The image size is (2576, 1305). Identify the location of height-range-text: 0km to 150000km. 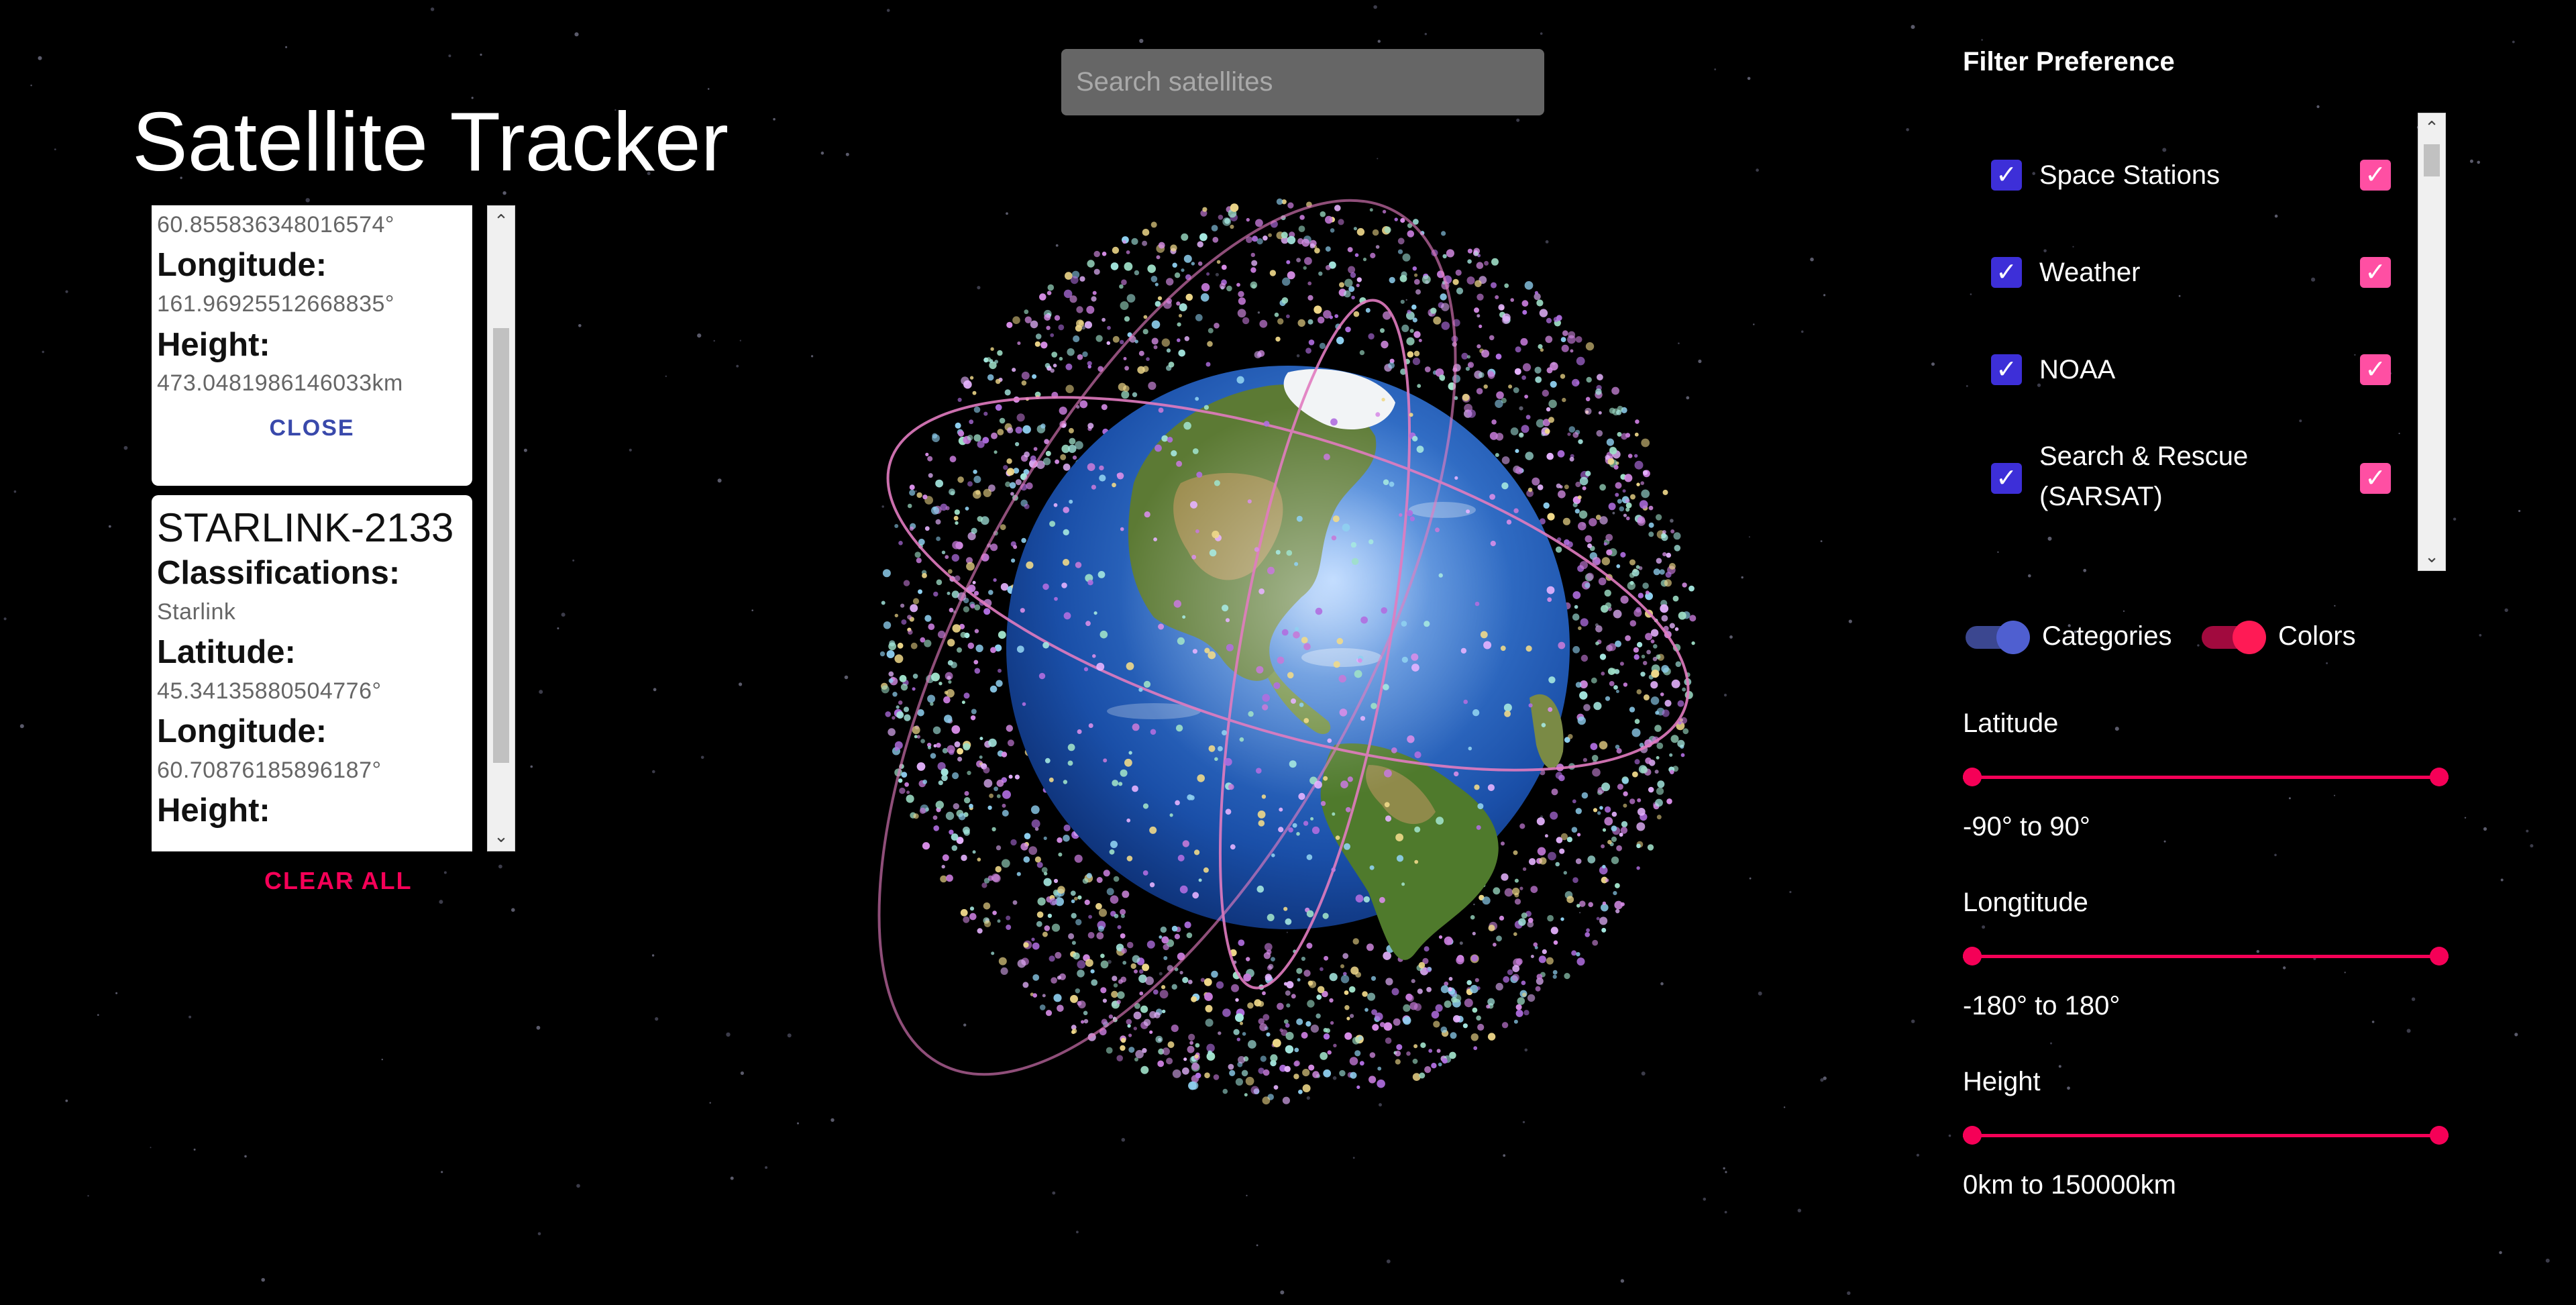
(2069, 1185).